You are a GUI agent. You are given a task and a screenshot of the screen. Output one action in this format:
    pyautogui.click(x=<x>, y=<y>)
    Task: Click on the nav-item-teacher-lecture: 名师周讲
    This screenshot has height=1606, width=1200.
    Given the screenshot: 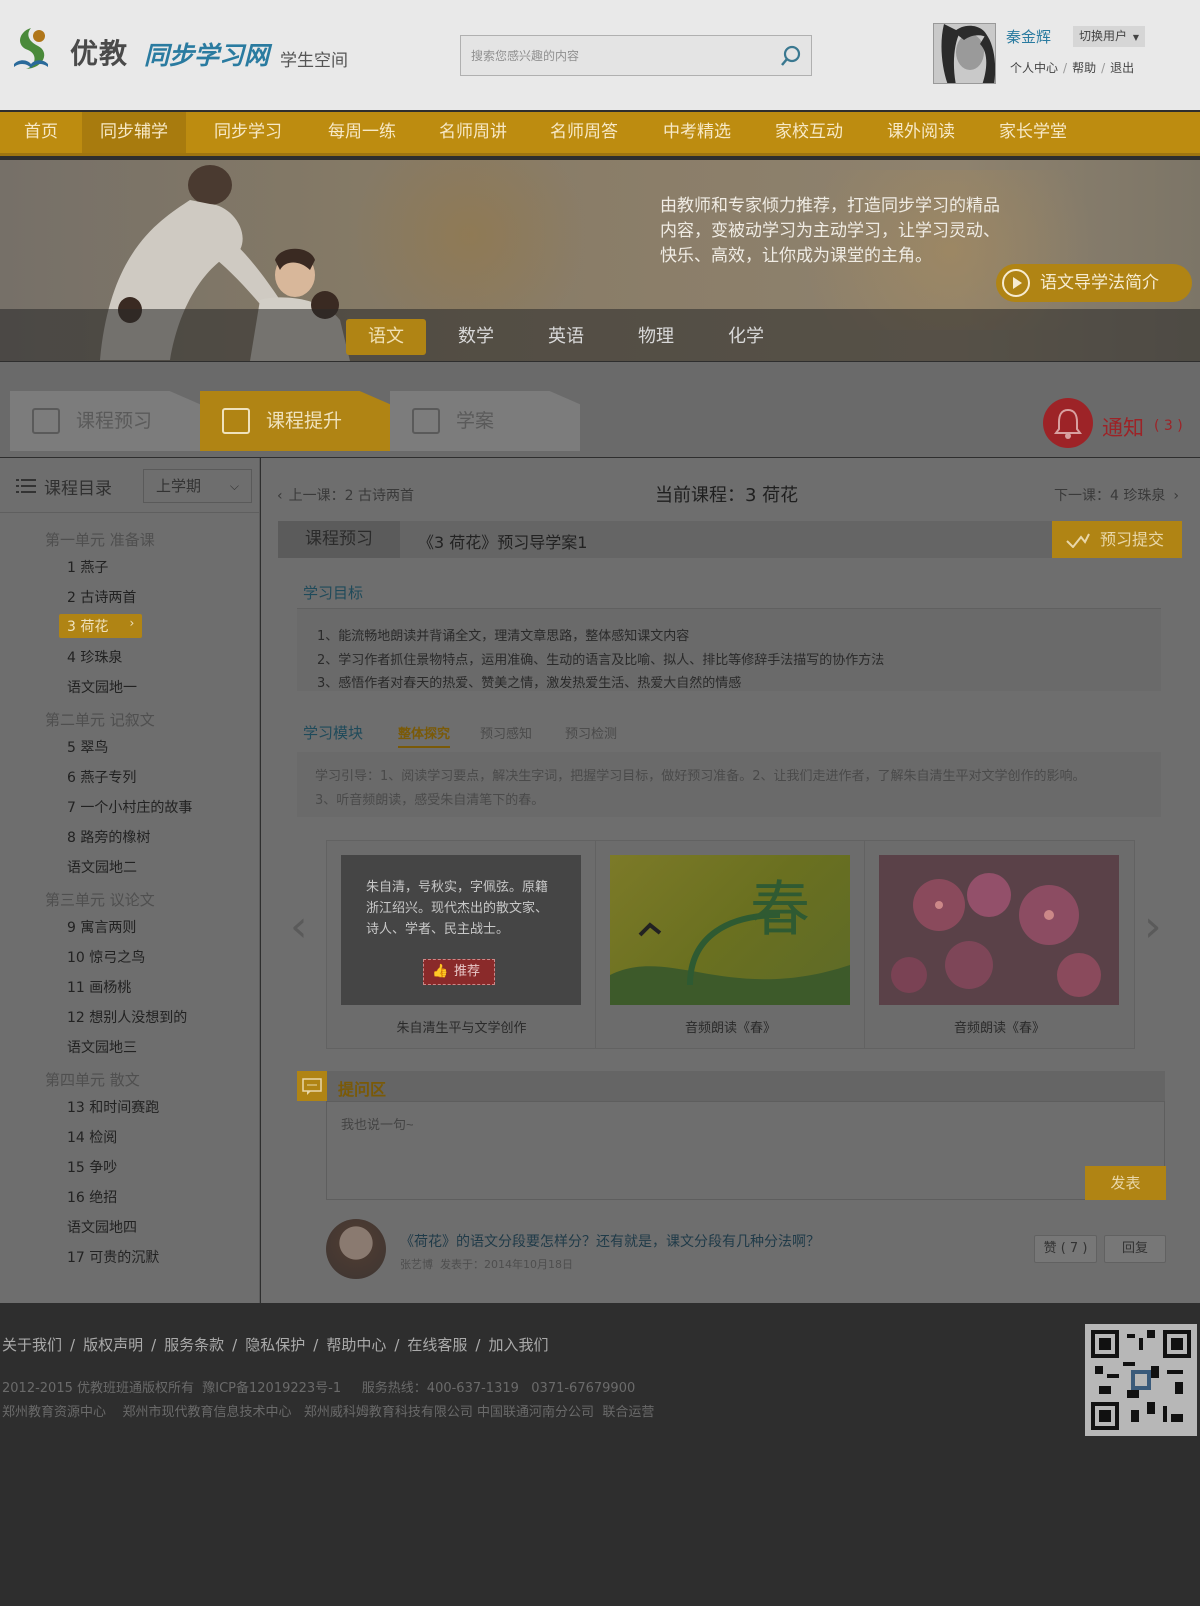 What is the action you would take?
    pyautogui.click(x=473, y=132)
    